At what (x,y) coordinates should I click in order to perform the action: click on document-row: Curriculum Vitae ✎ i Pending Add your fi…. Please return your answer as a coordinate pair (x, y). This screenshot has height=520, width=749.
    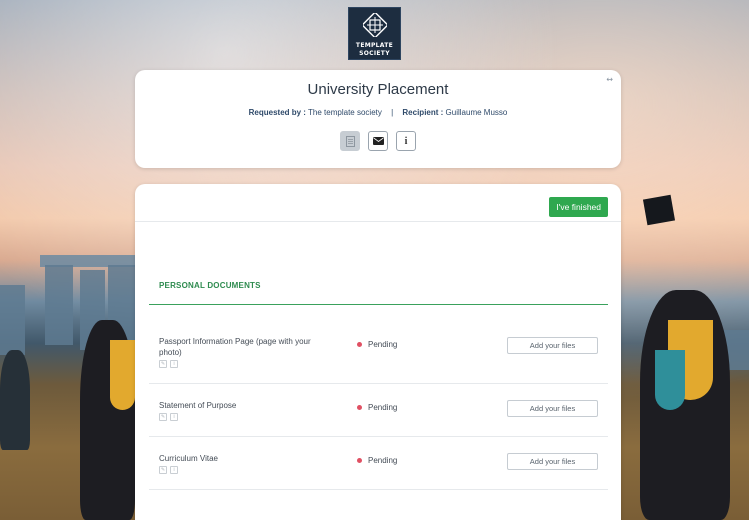
    Looking at the image, I should click on (378, 463).